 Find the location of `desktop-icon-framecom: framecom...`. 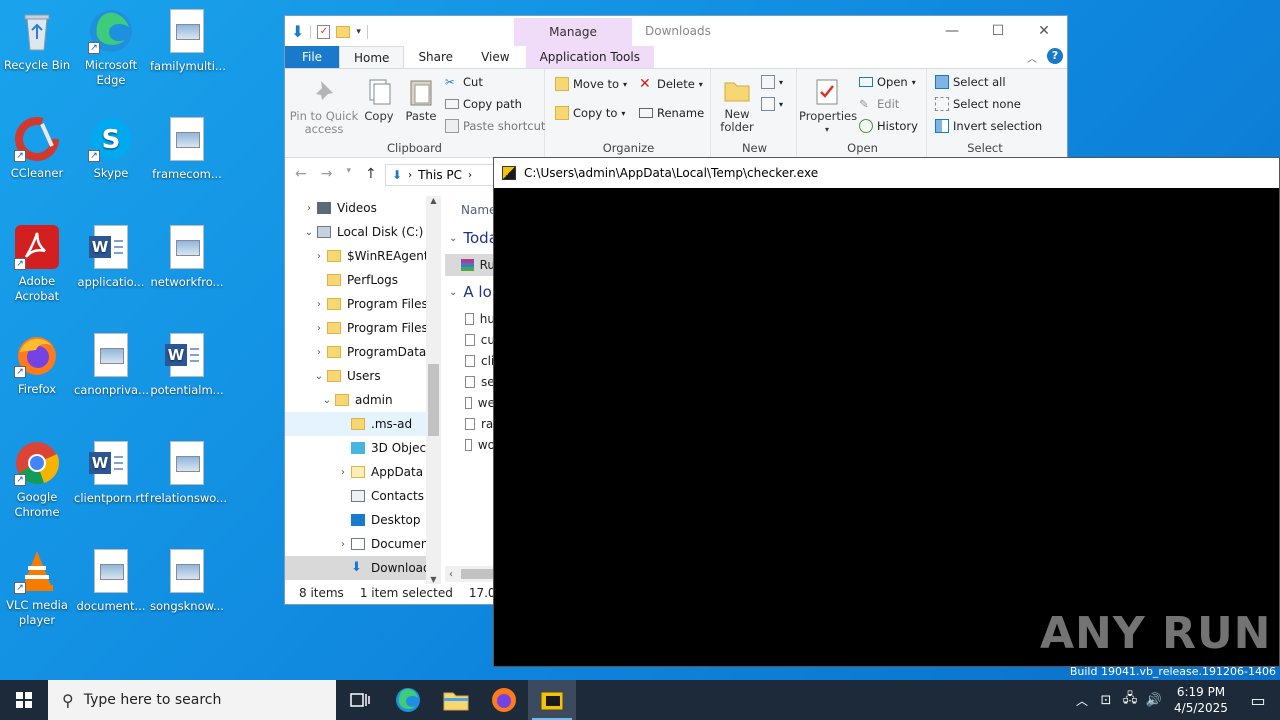

desktop-icon-framecom: framecom... is located at coordinates (187, 149).